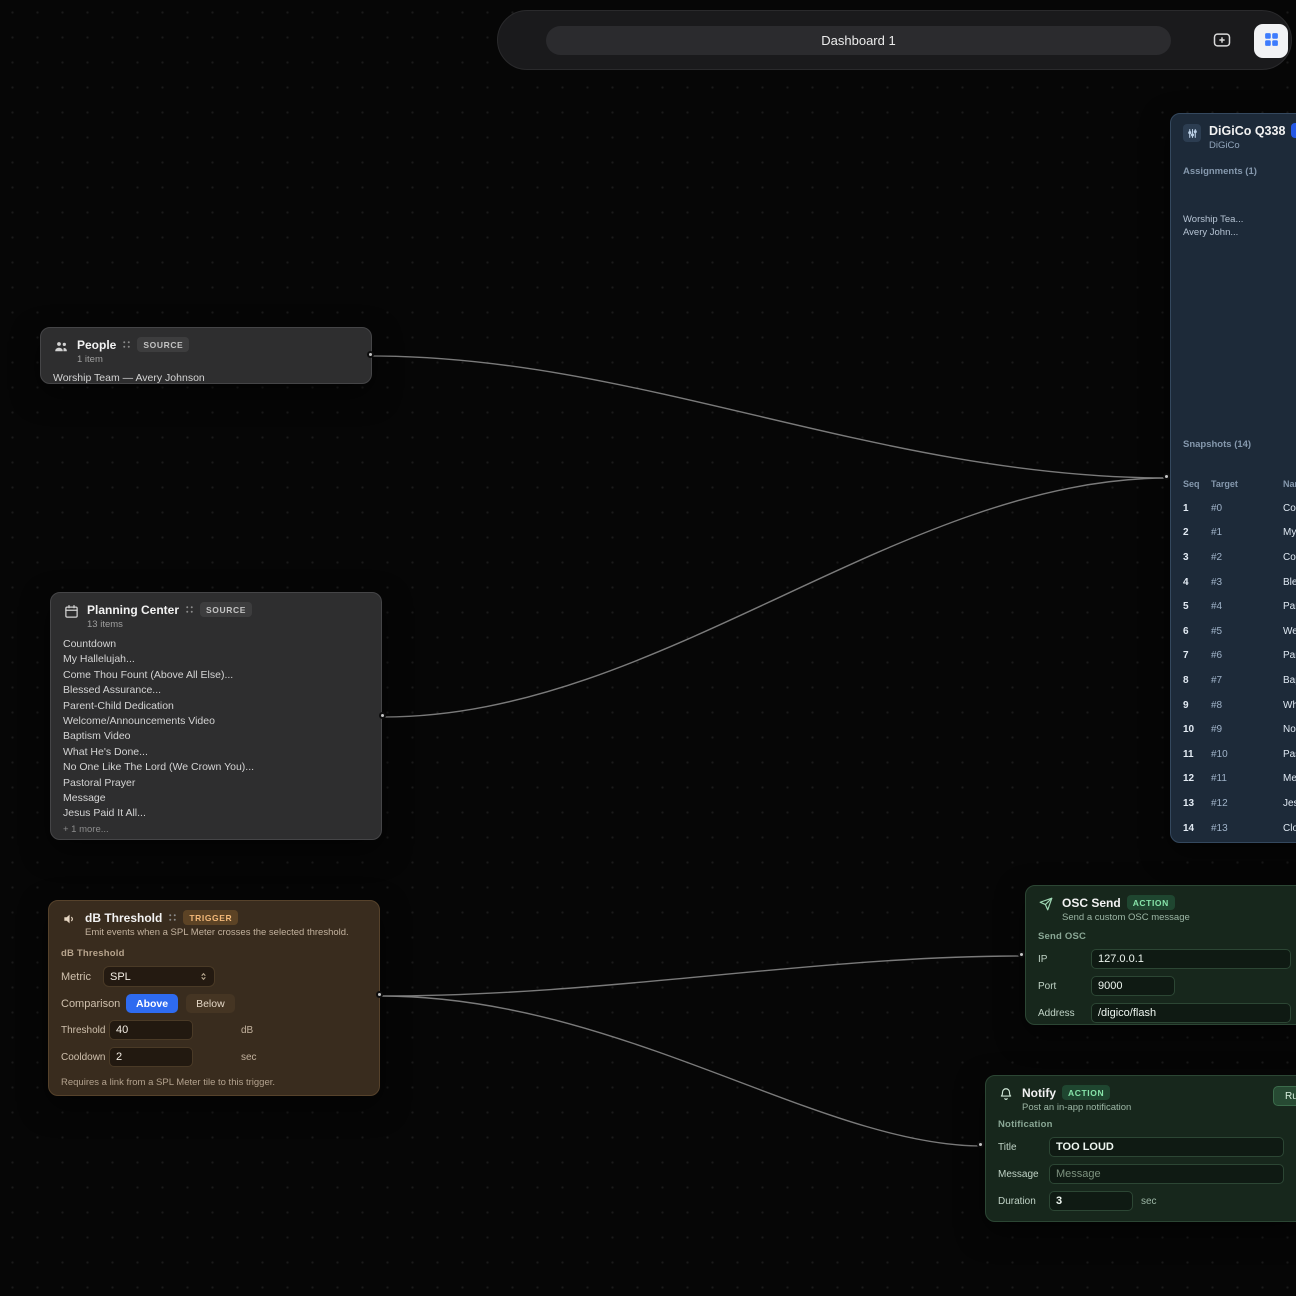 This screenshot has height=1296, width=1296. What do you see at coordinates (216, 798) in the screenshot?
I see `planning-item: Message` at bounding box center [216, 798].